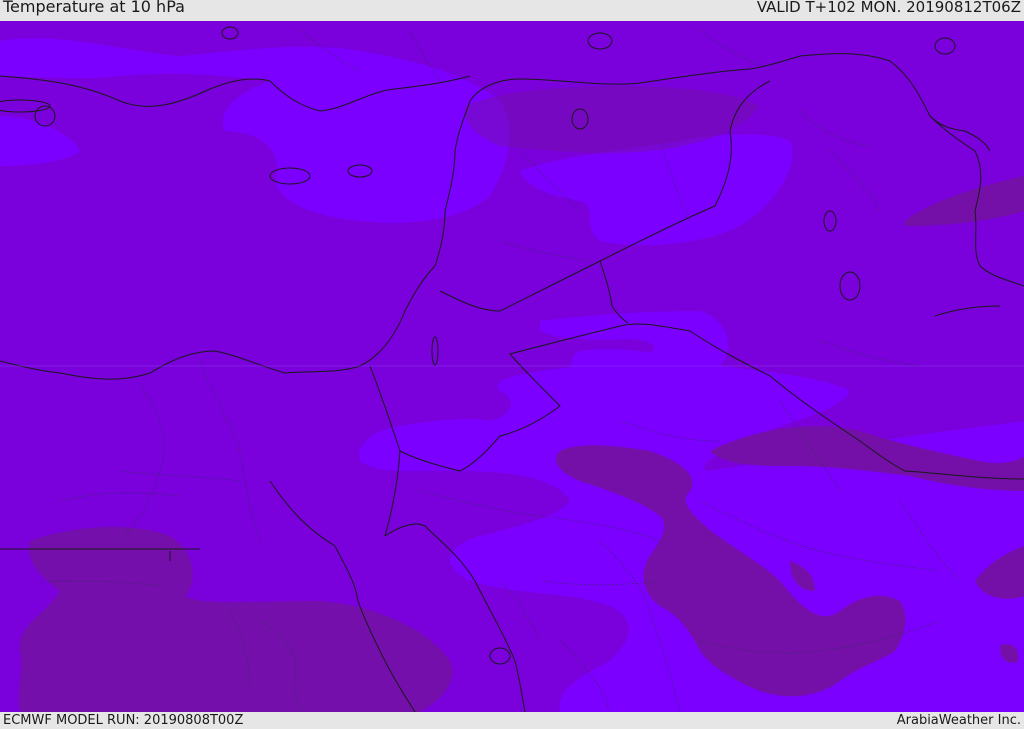 This screenshot has width=1024, height=729. What do you see at coordinates (123, 720) in the screenshot?
I see `model-run-label: ECMWF MODEL RUN: 20190808T00Z` at bounding box center [123, 720].